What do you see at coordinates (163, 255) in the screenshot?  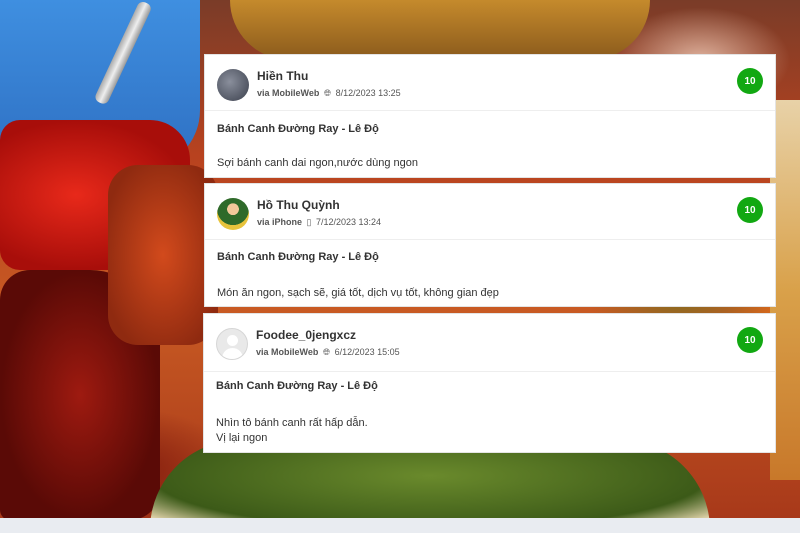 I see `chili-sauce-jar` at bounding box center [163, 255].